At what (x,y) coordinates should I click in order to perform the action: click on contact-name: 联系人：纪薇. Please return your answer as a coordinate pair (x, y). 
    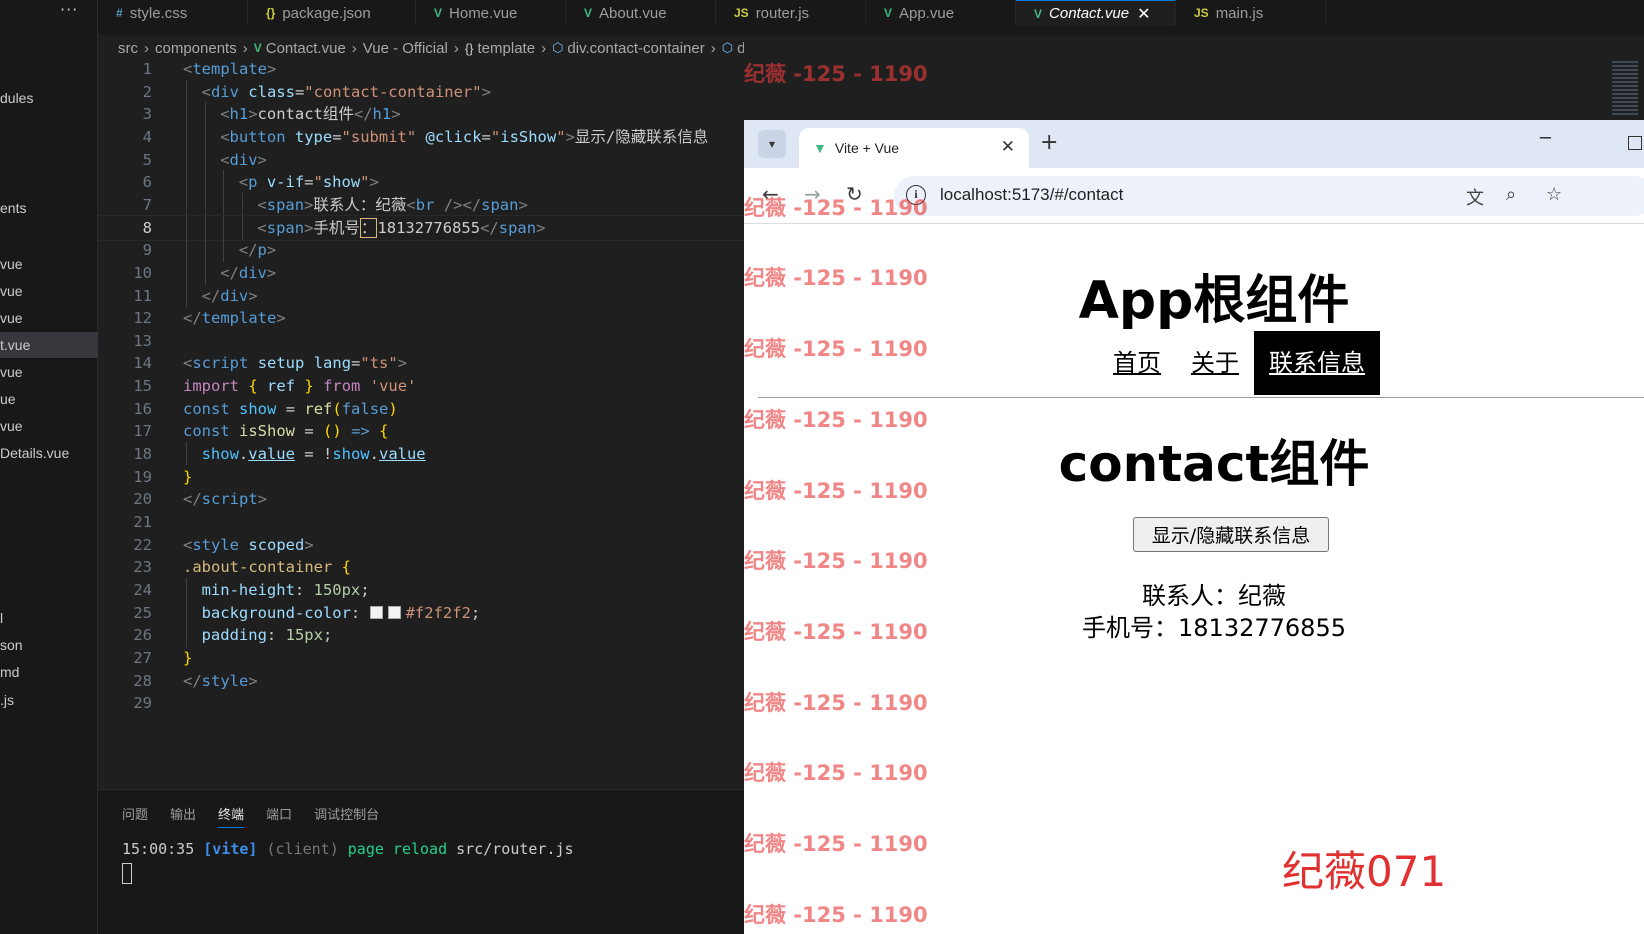
    Looking at the image, I should click on (1214, 596).